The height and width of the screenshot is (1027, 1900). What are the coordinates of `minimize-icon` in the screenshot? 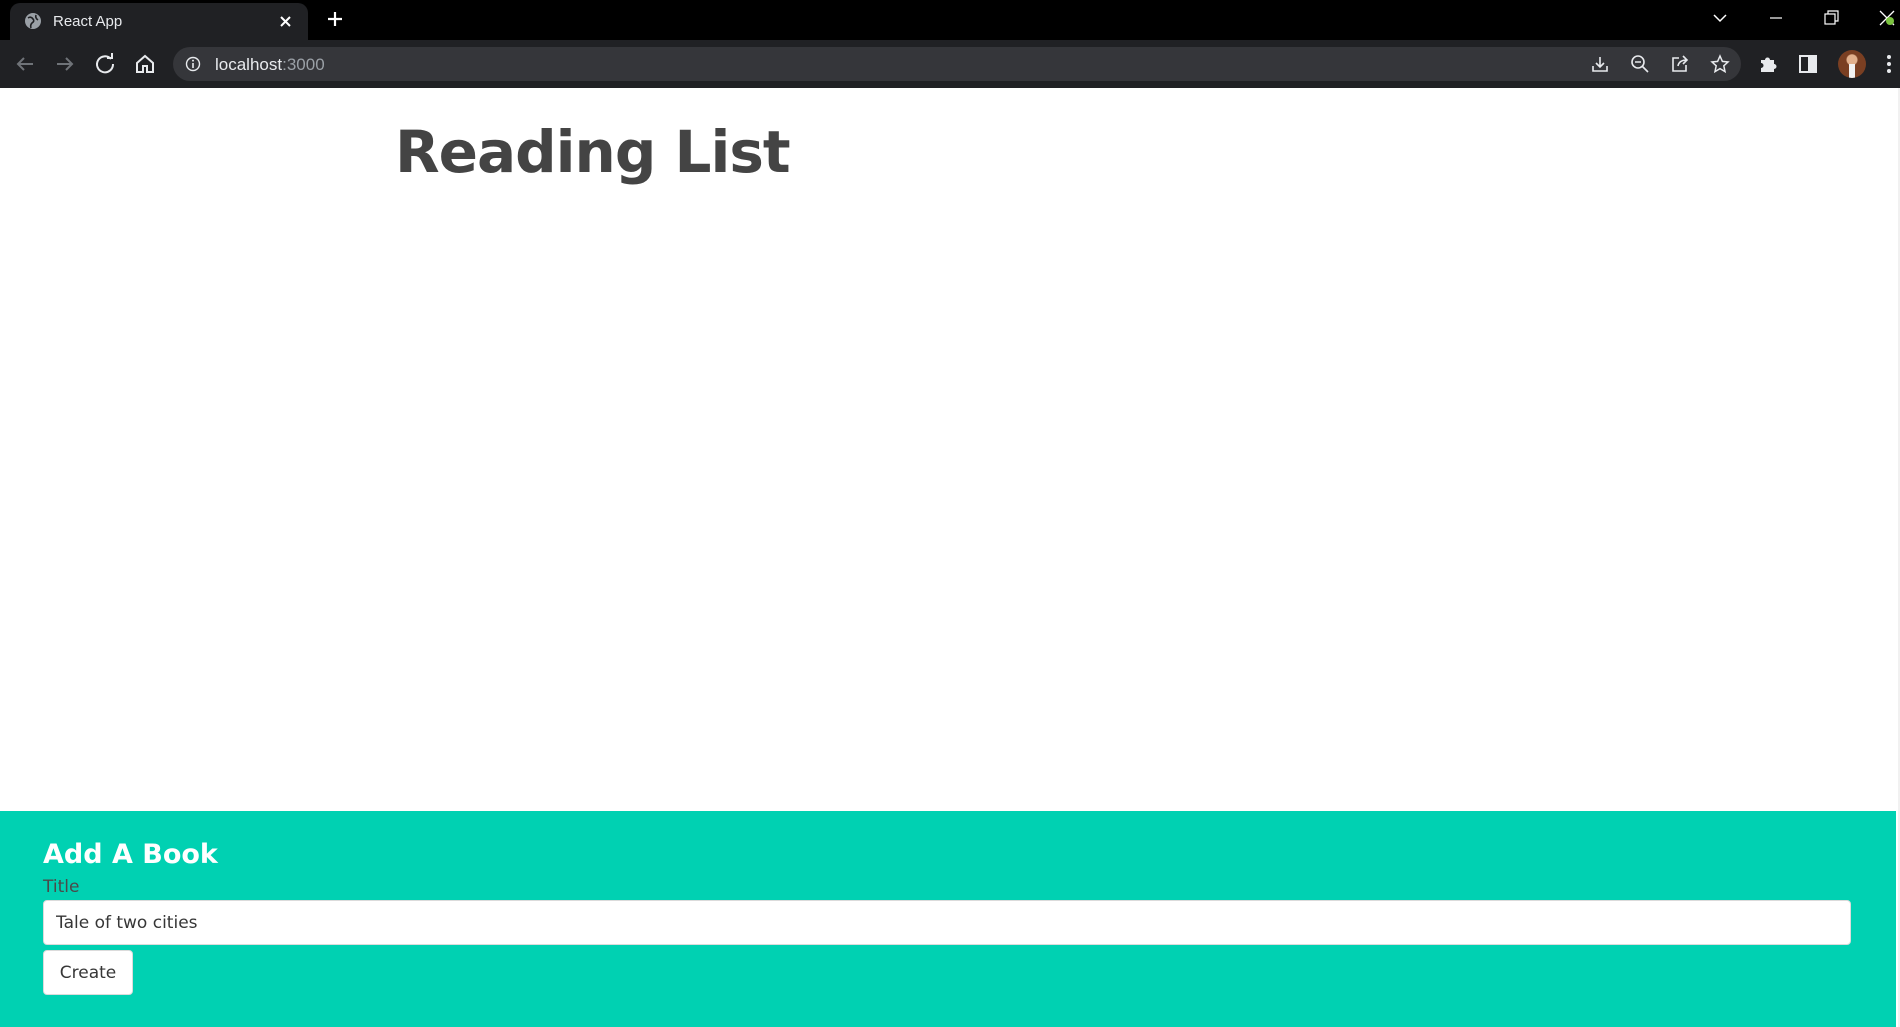 It's located at (1776, 18).